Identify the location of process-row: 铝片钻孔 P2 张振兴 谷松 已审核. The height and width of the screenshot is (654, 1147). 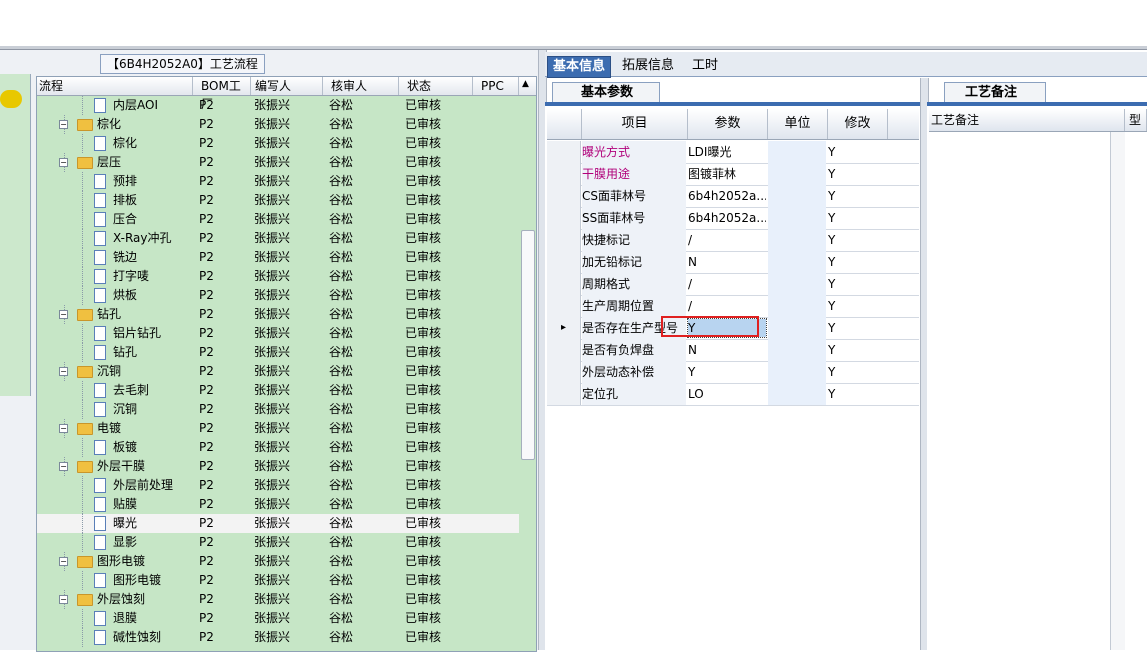
(278, 333).